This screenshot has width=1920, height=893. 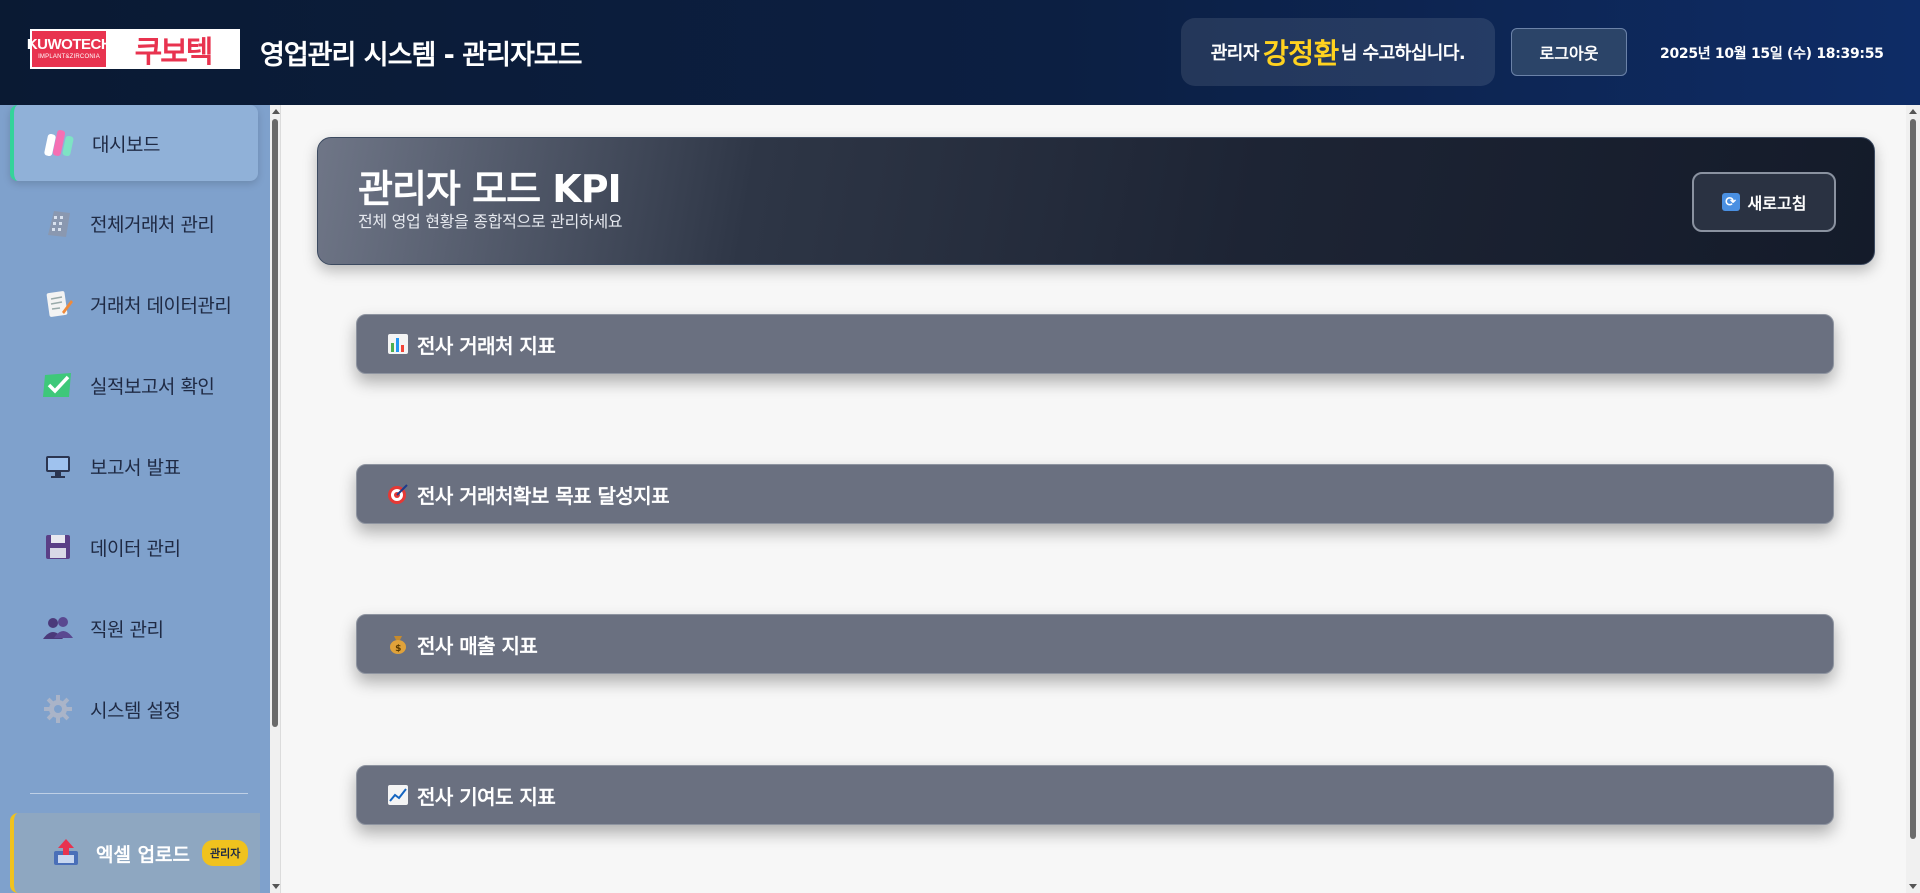 What do you see at coordinates (225, 853) in the screenshot?
I see `admin-badge: 관리자` at bounding box center [225, 853].